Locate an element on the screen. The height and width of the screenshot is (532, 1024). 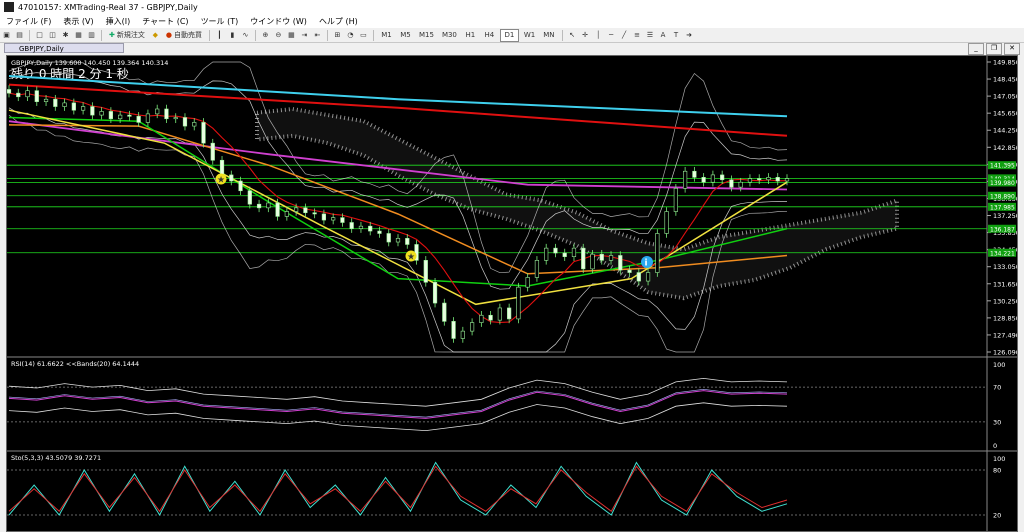
tester-icon: ▥ is located at coordinates (91, 35).